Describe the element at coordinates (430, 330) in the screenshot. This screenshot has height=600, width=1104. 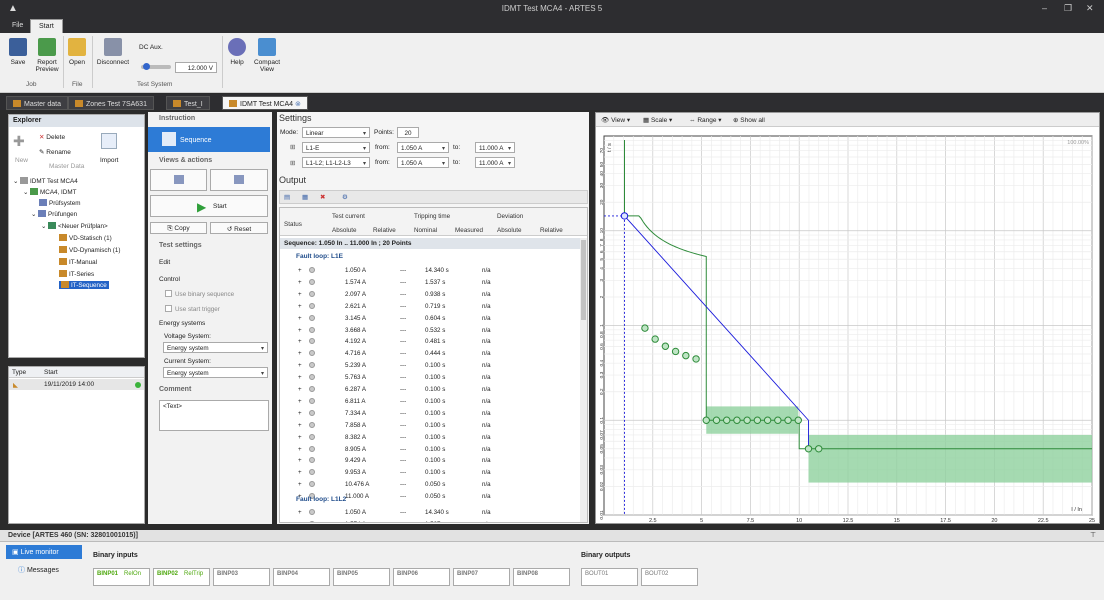
I see `table-row: +3.668 A --- 0.532 s n/a` at that location.